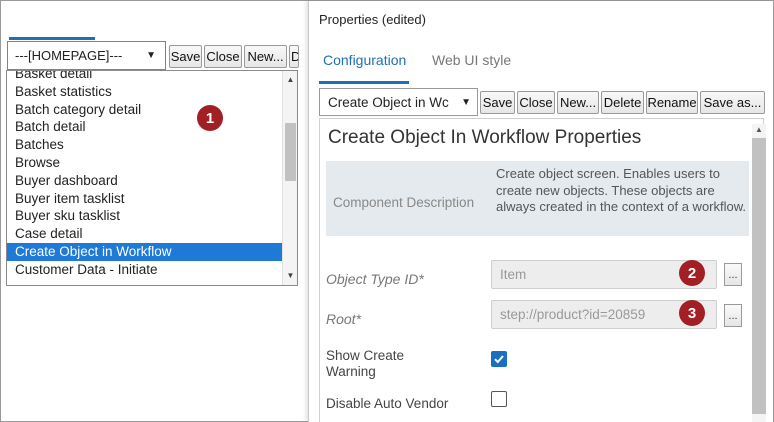 The height and width of the screenshot is (422, 774). What do you see at coordinates (145, 77) in the screenshot?
I see `list-item: Basket detail` at bounding box center [145, 77].